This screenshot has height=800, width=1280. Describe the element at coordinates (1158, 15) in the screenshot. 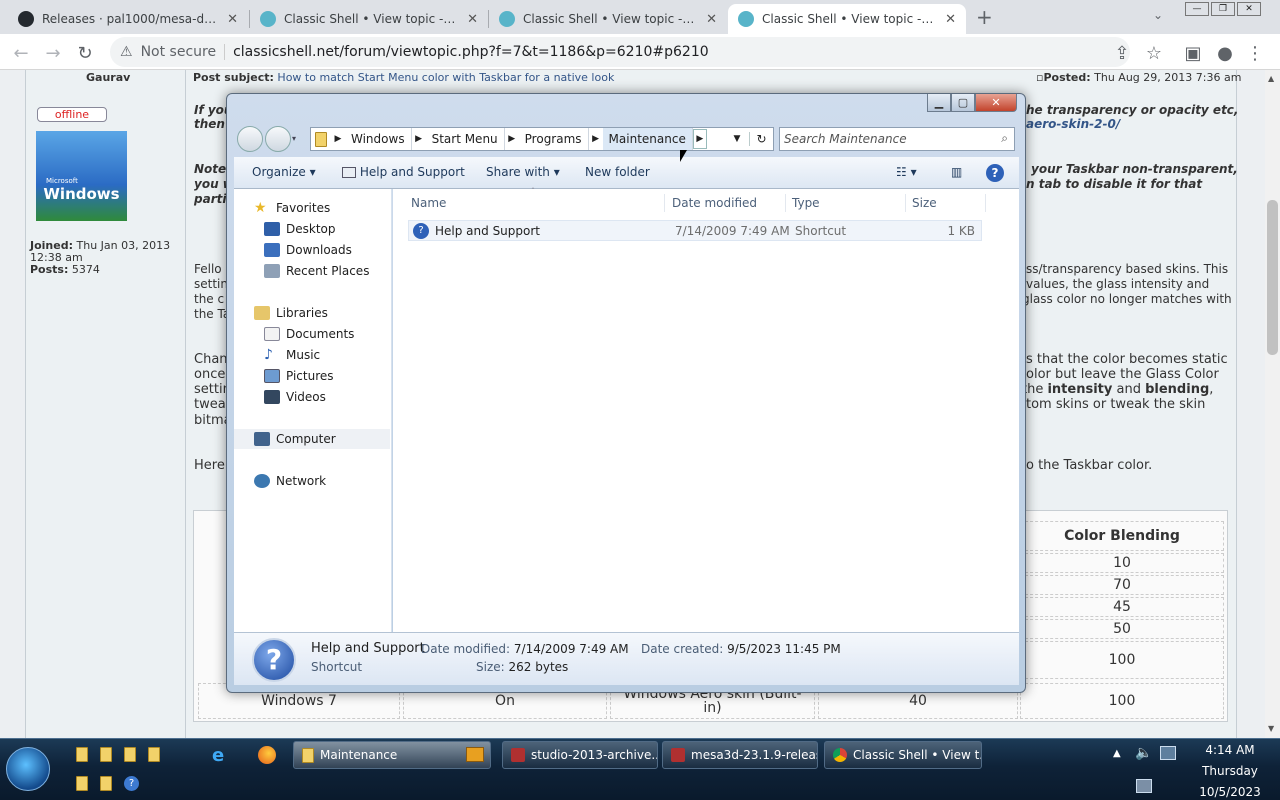

I see `tab-search-chevron-icon: ⌄` at that location.